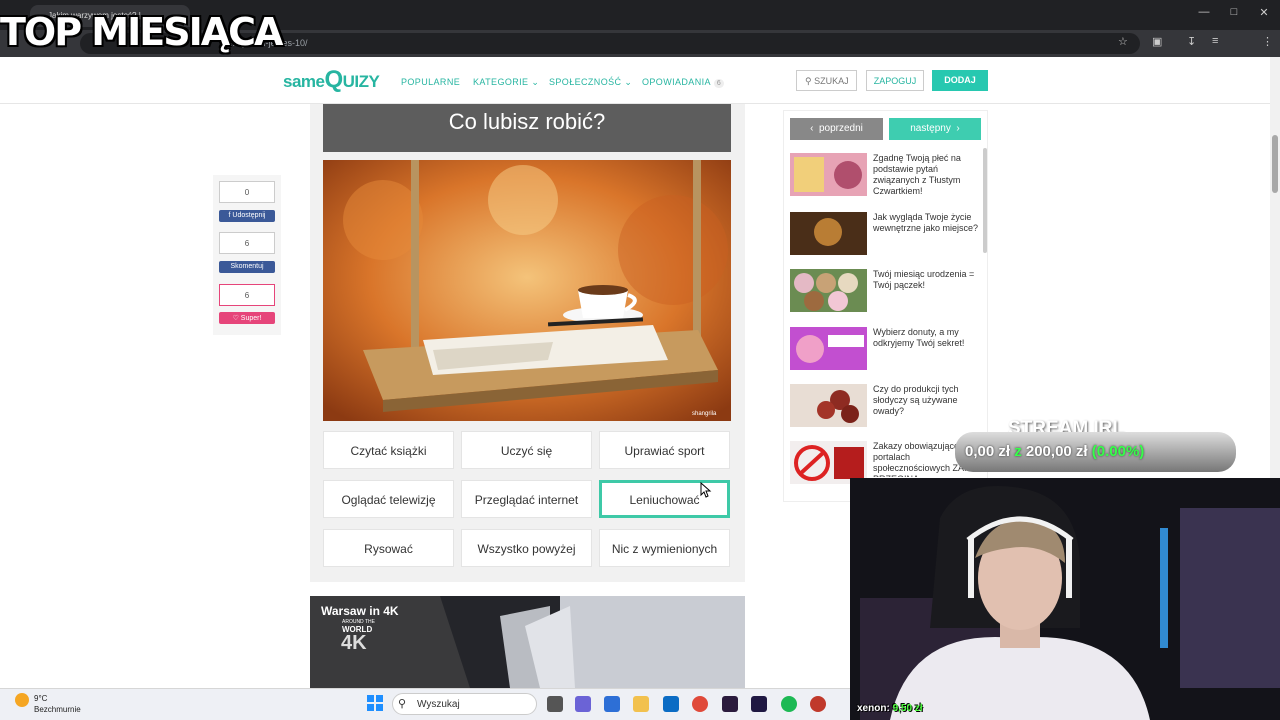  What do you see at coordinates (41, 698) in the screenshot?
I see `weather-temperature: 9°C` at bounding box center [41, 698].